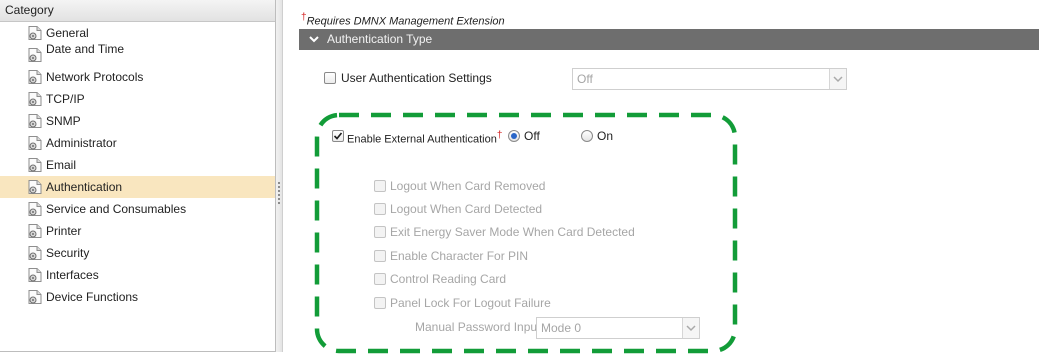 This screenshot has width=1039, height=359. I want to click on manual-password-select-value: Mode 0, so click(561, 328).